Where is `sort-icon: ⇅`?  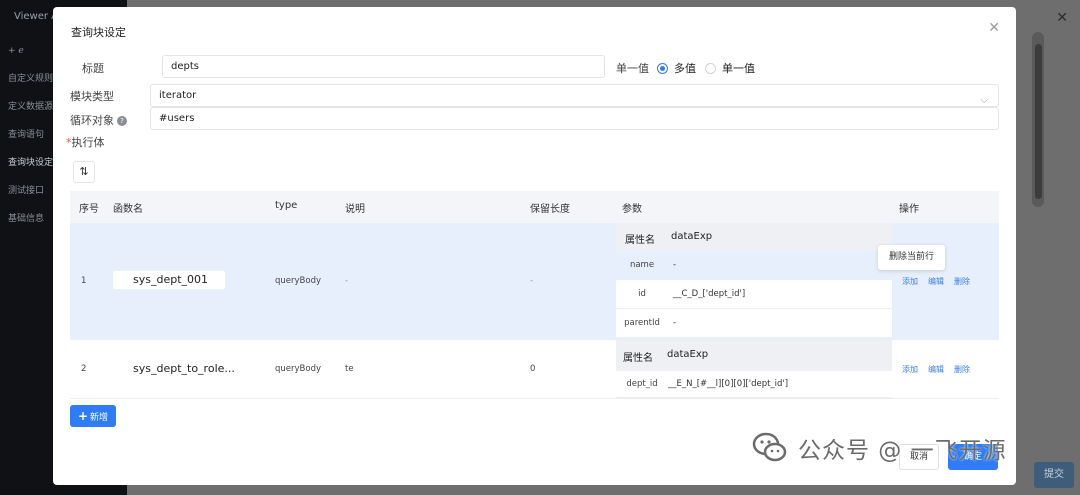
sort-icon: ⇅ is located at coordinates (84, 172).